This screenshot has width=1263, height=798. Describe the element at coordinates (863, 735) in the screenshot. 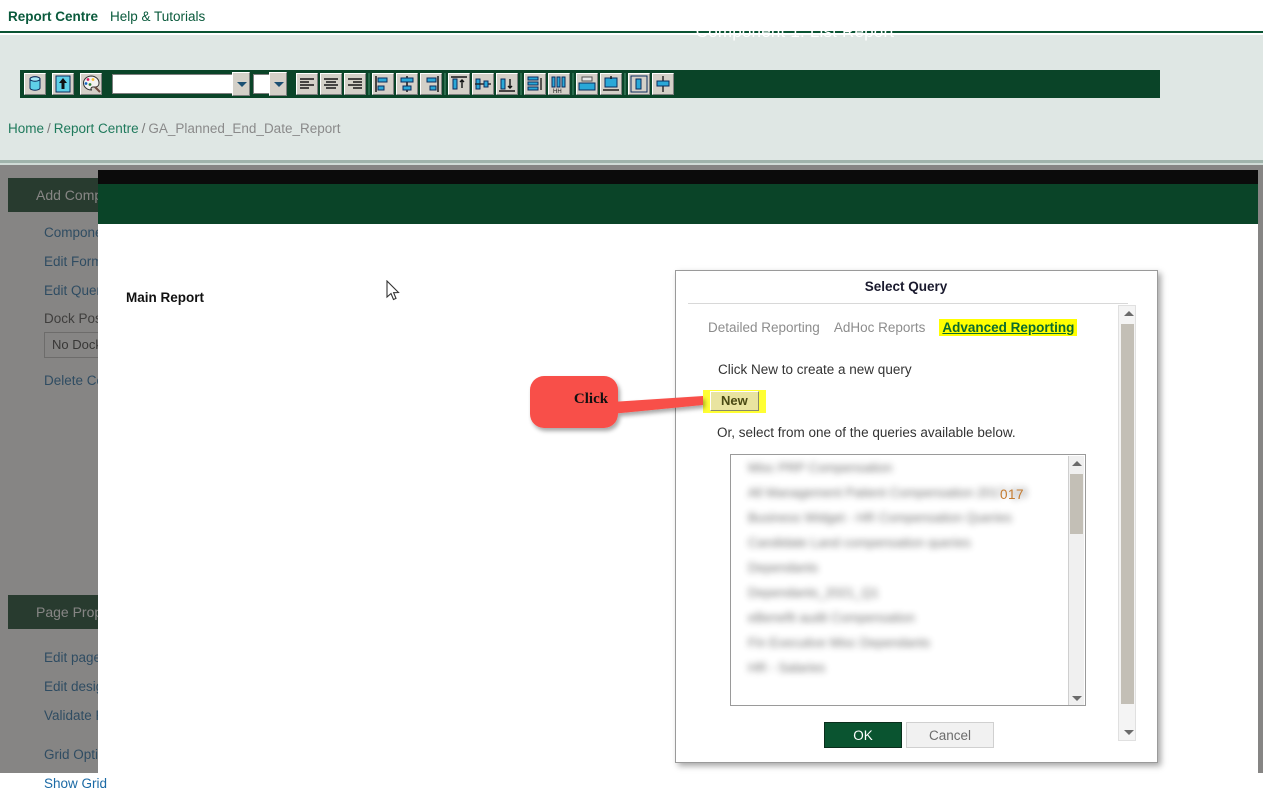

I see `ok-button: OK` at that location.